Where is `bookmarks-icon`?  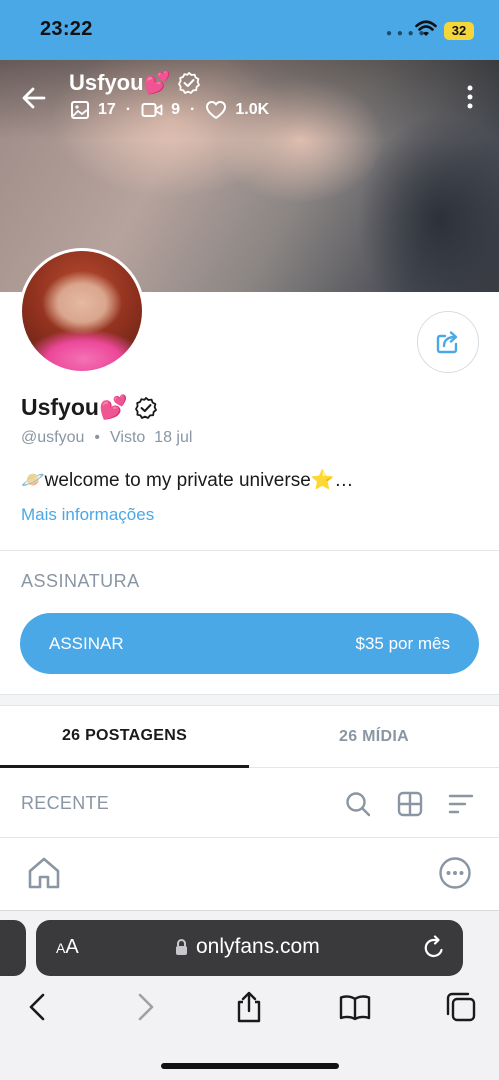 bookmarks-icon is located at coordinates (355, 1007).